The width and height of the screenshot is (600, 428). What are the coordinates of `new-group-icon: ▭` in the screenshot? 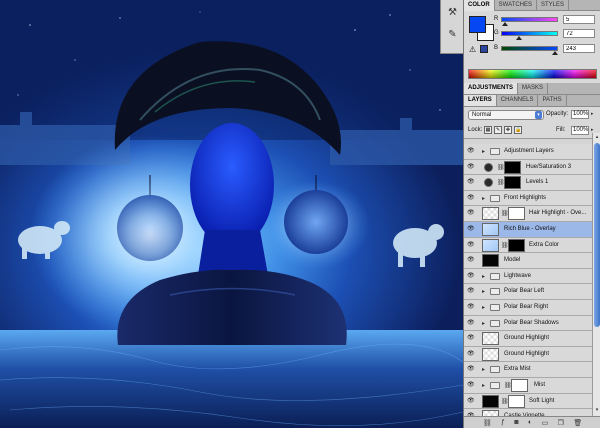 It's located at (545, 423).